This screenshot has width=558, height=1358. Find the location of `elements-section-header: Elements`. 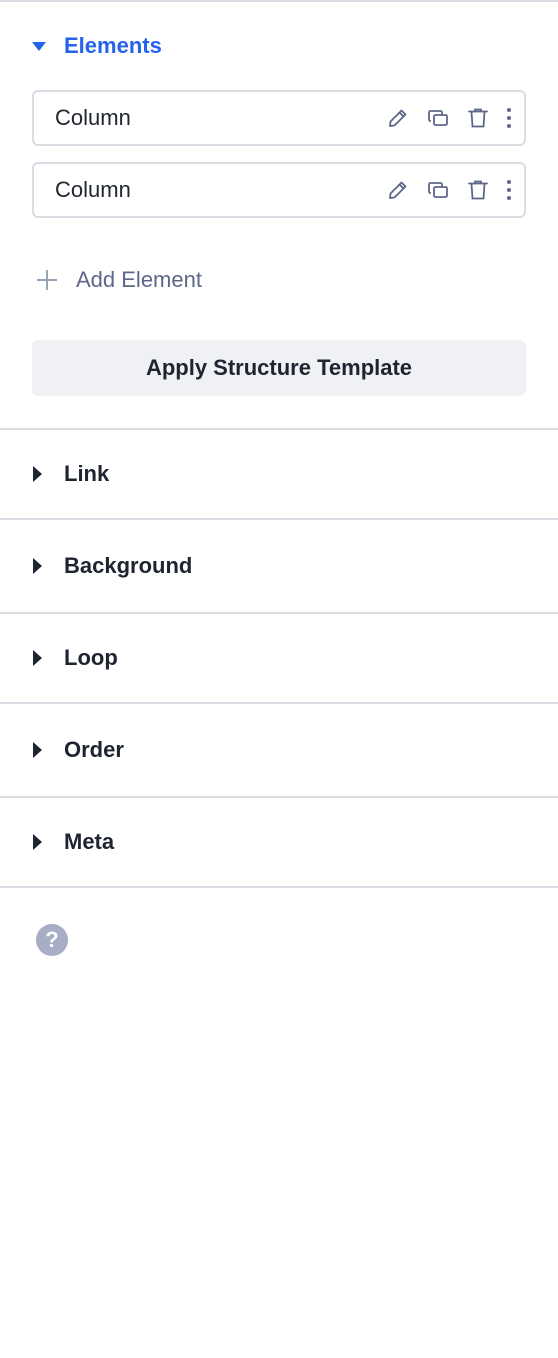

elements-section-header: Elements is located at coordinates (97, 46).